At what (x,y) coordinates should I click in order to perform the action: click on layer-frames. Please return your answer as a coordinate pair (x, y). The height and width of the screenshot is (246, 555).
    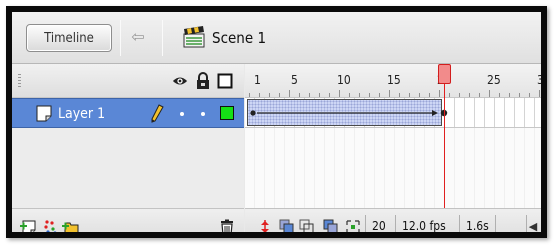
    Looking at the image, I should click on (393, 113).